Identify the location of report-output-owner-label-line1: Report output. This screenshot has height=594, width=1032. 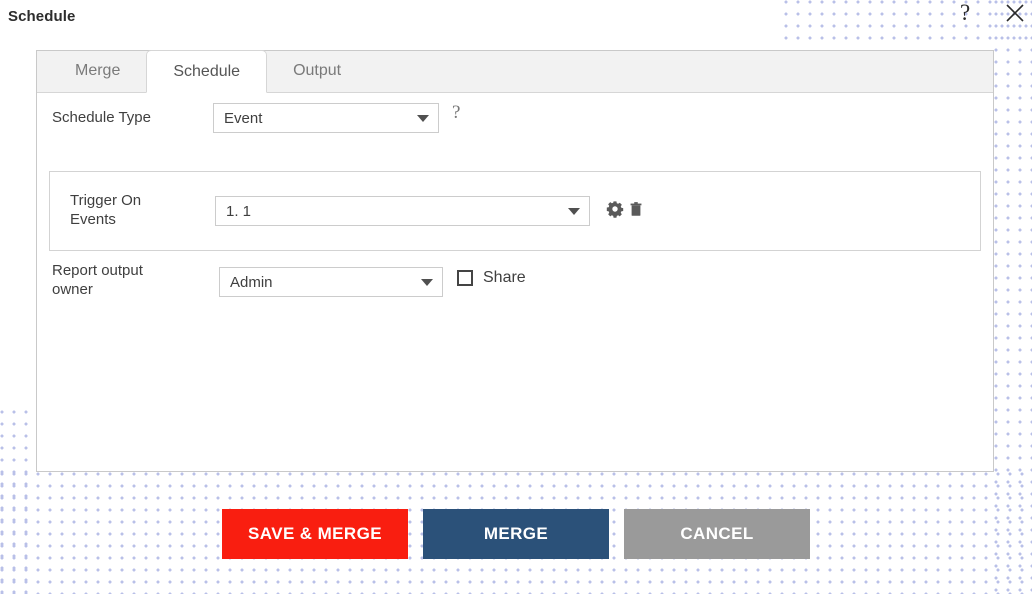
(97, 270).